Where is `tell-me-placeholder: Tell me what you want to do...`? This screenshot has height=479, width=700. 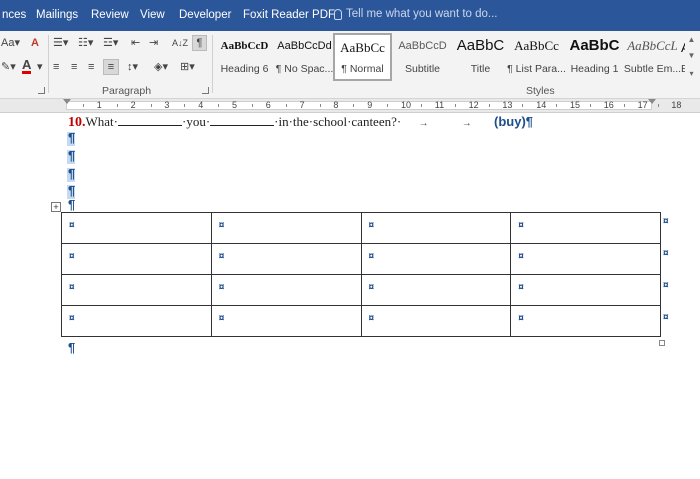 tell-me-placeholder: Tell me what you want to do... is located at coordinates (422, 14).